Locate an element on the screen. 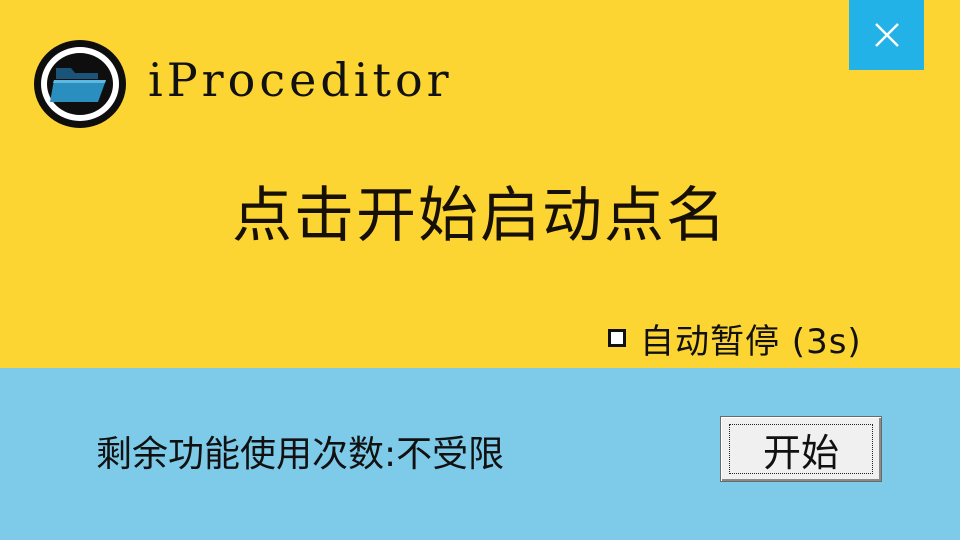  close-button is located at coordinates (886, 35).